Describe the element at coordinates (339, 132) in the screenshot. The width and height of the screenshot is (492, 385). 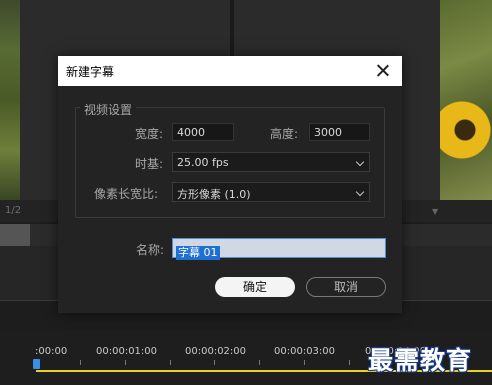
I see `height-input: 3000` at that location.